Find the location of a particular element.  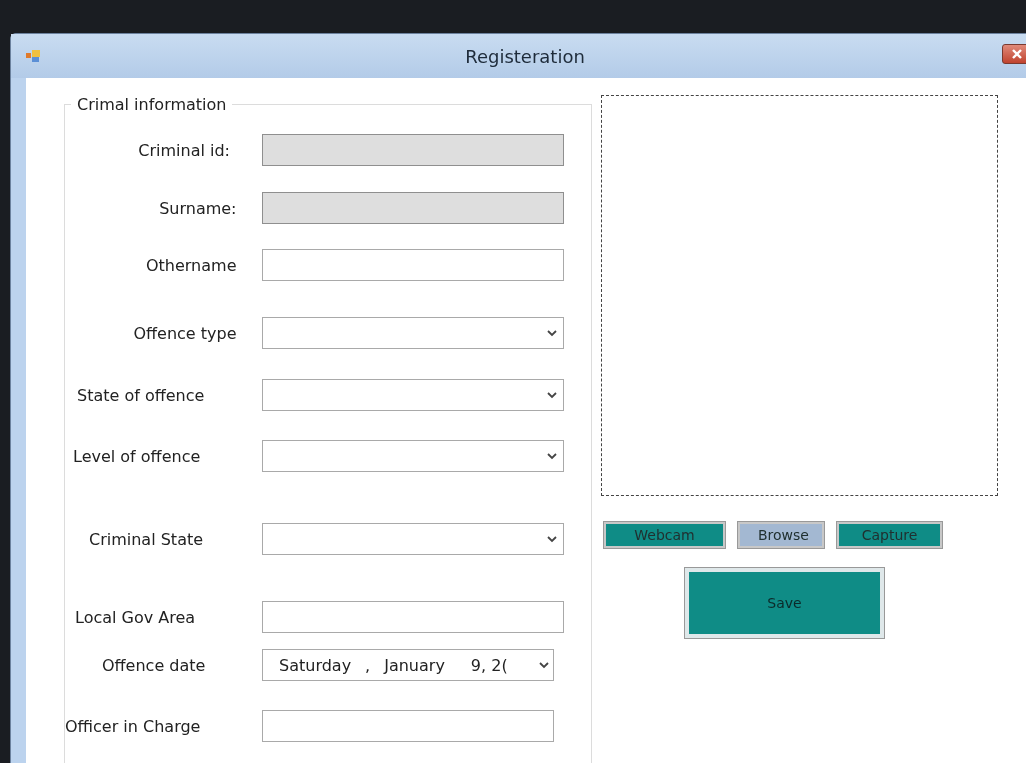

photo-button: Webcam is located at coordinates (664, 535).